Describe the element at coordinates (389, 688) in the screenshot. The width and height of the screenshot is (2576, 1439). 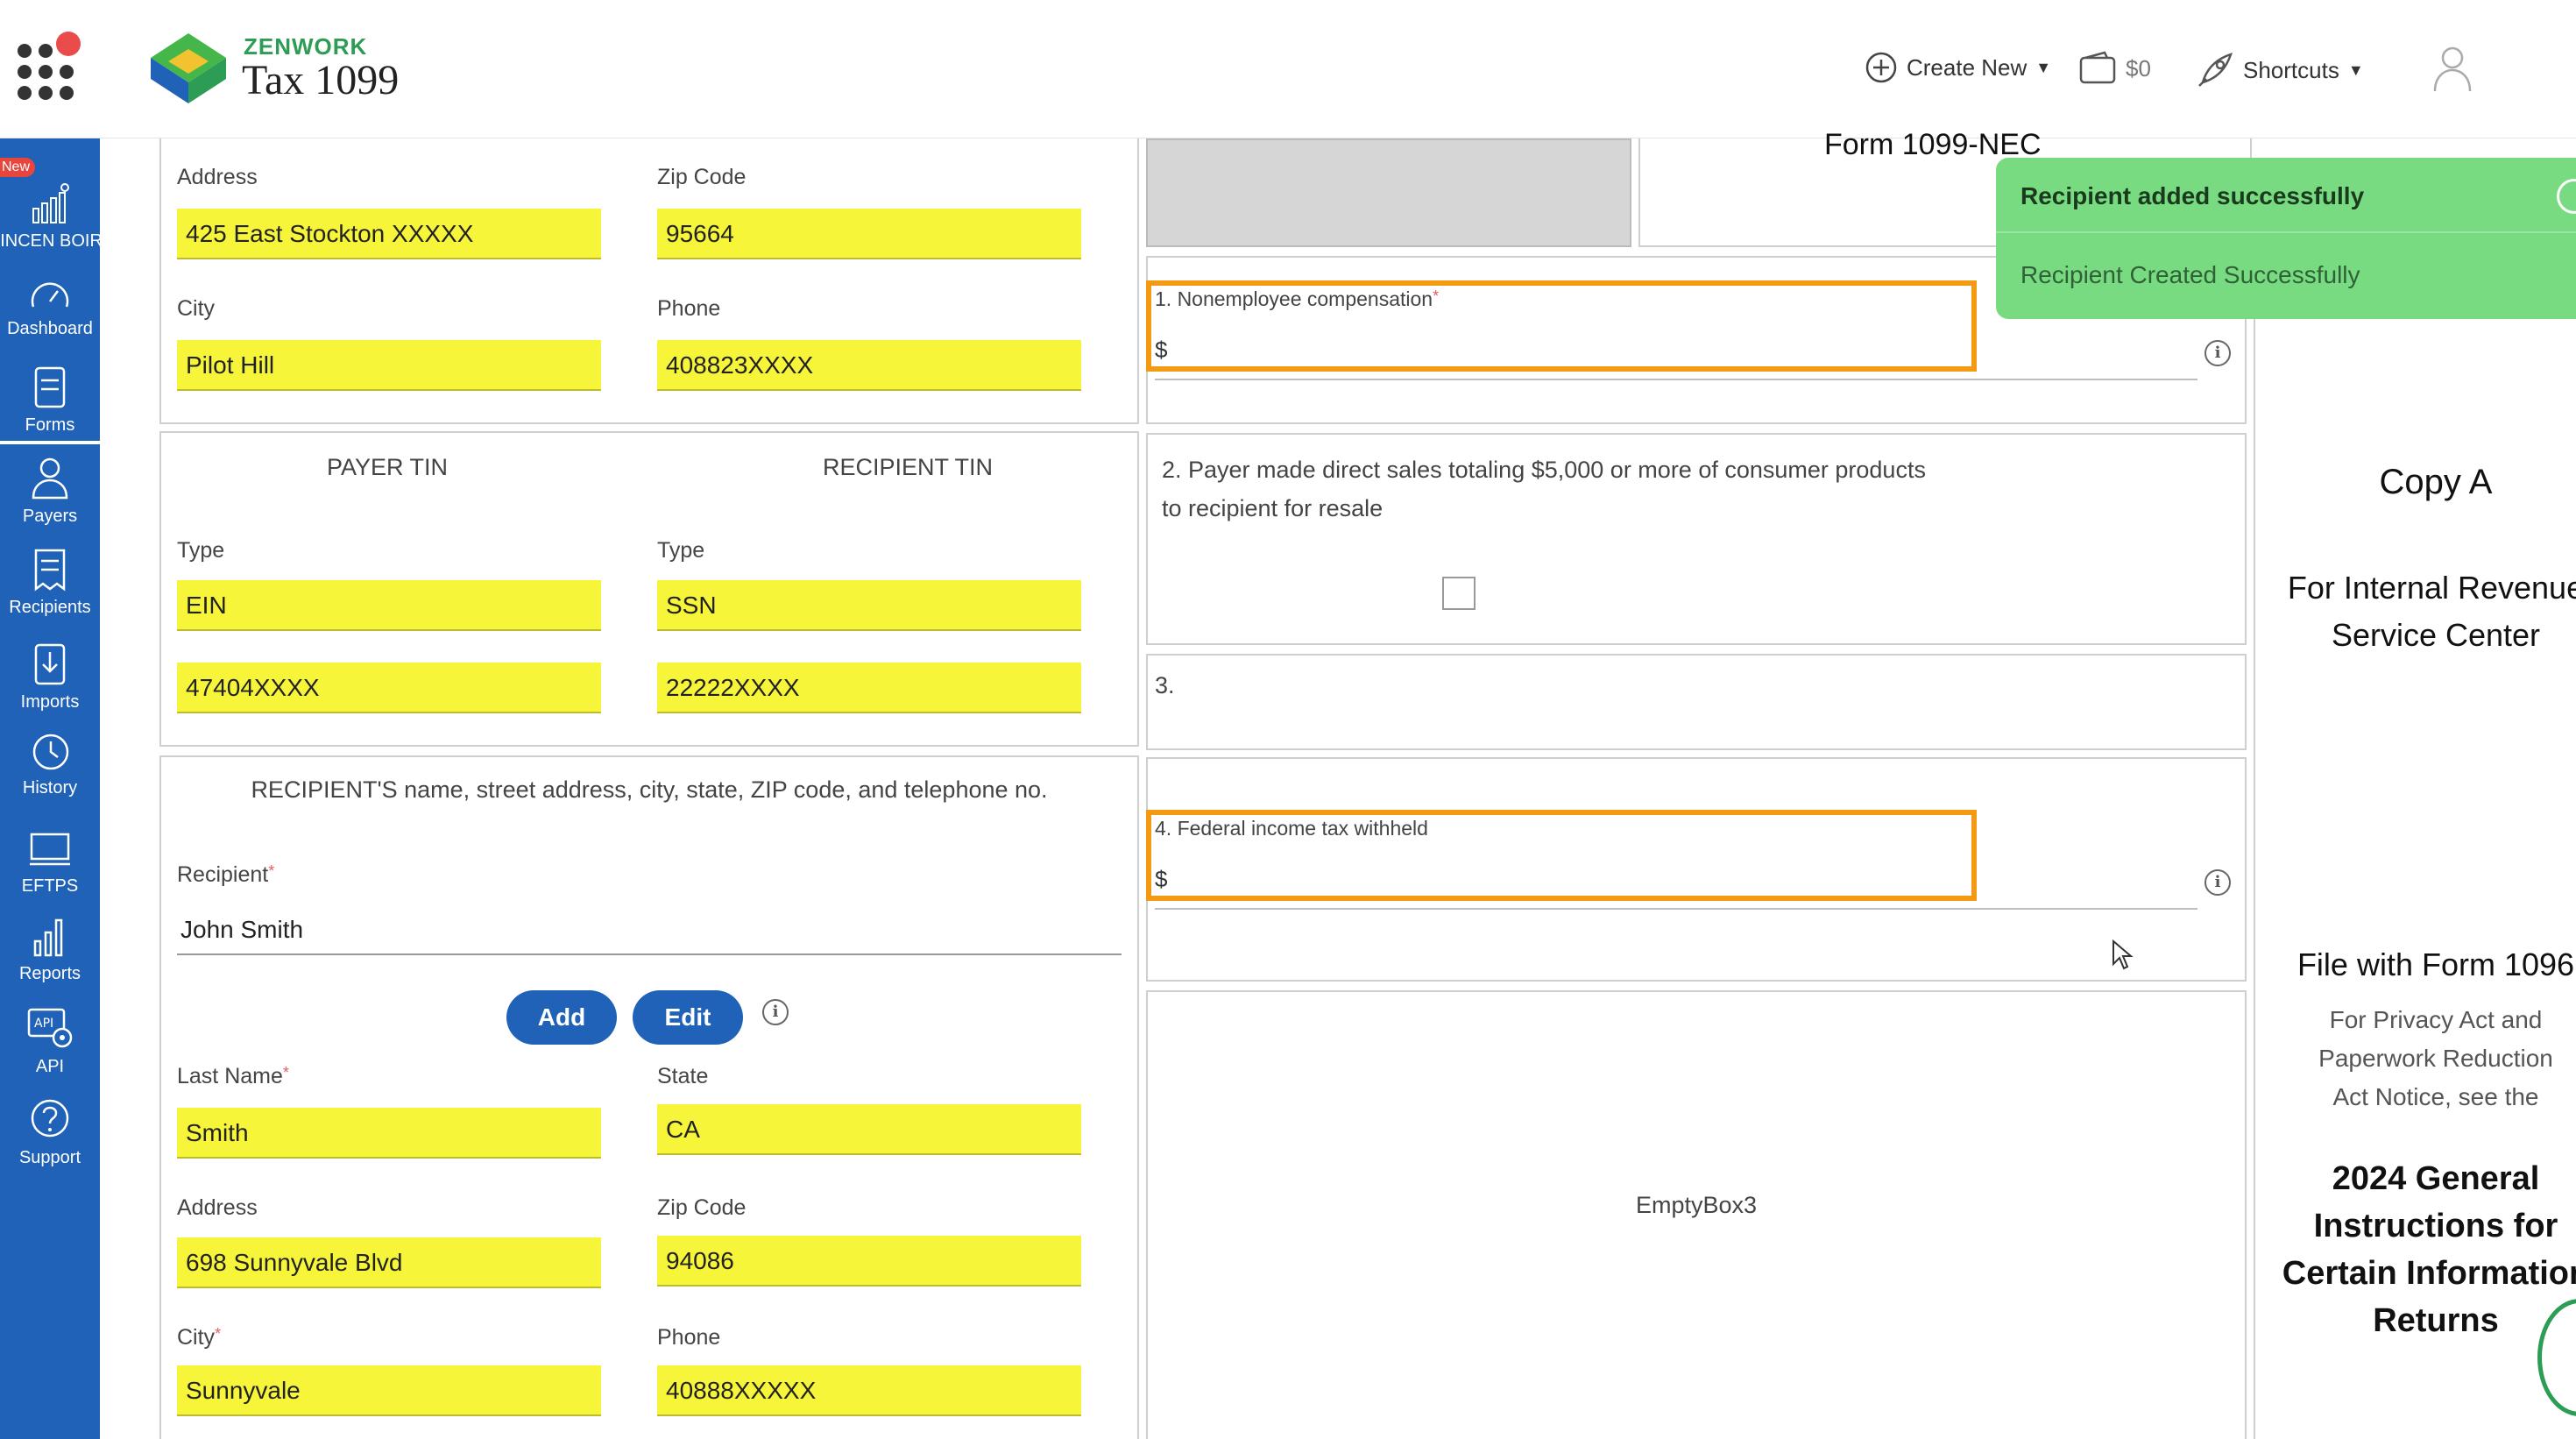
I see `payer-tin-field: 47404XXXX` at that location.